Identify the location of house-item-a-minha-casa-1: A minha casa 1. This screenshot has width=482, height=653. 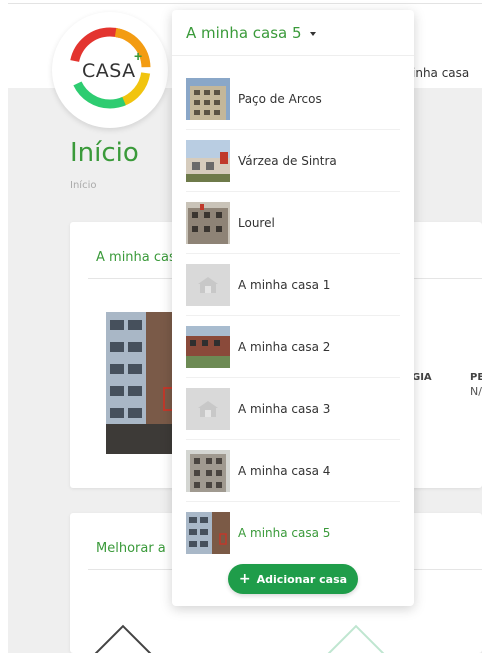
(293, 285).